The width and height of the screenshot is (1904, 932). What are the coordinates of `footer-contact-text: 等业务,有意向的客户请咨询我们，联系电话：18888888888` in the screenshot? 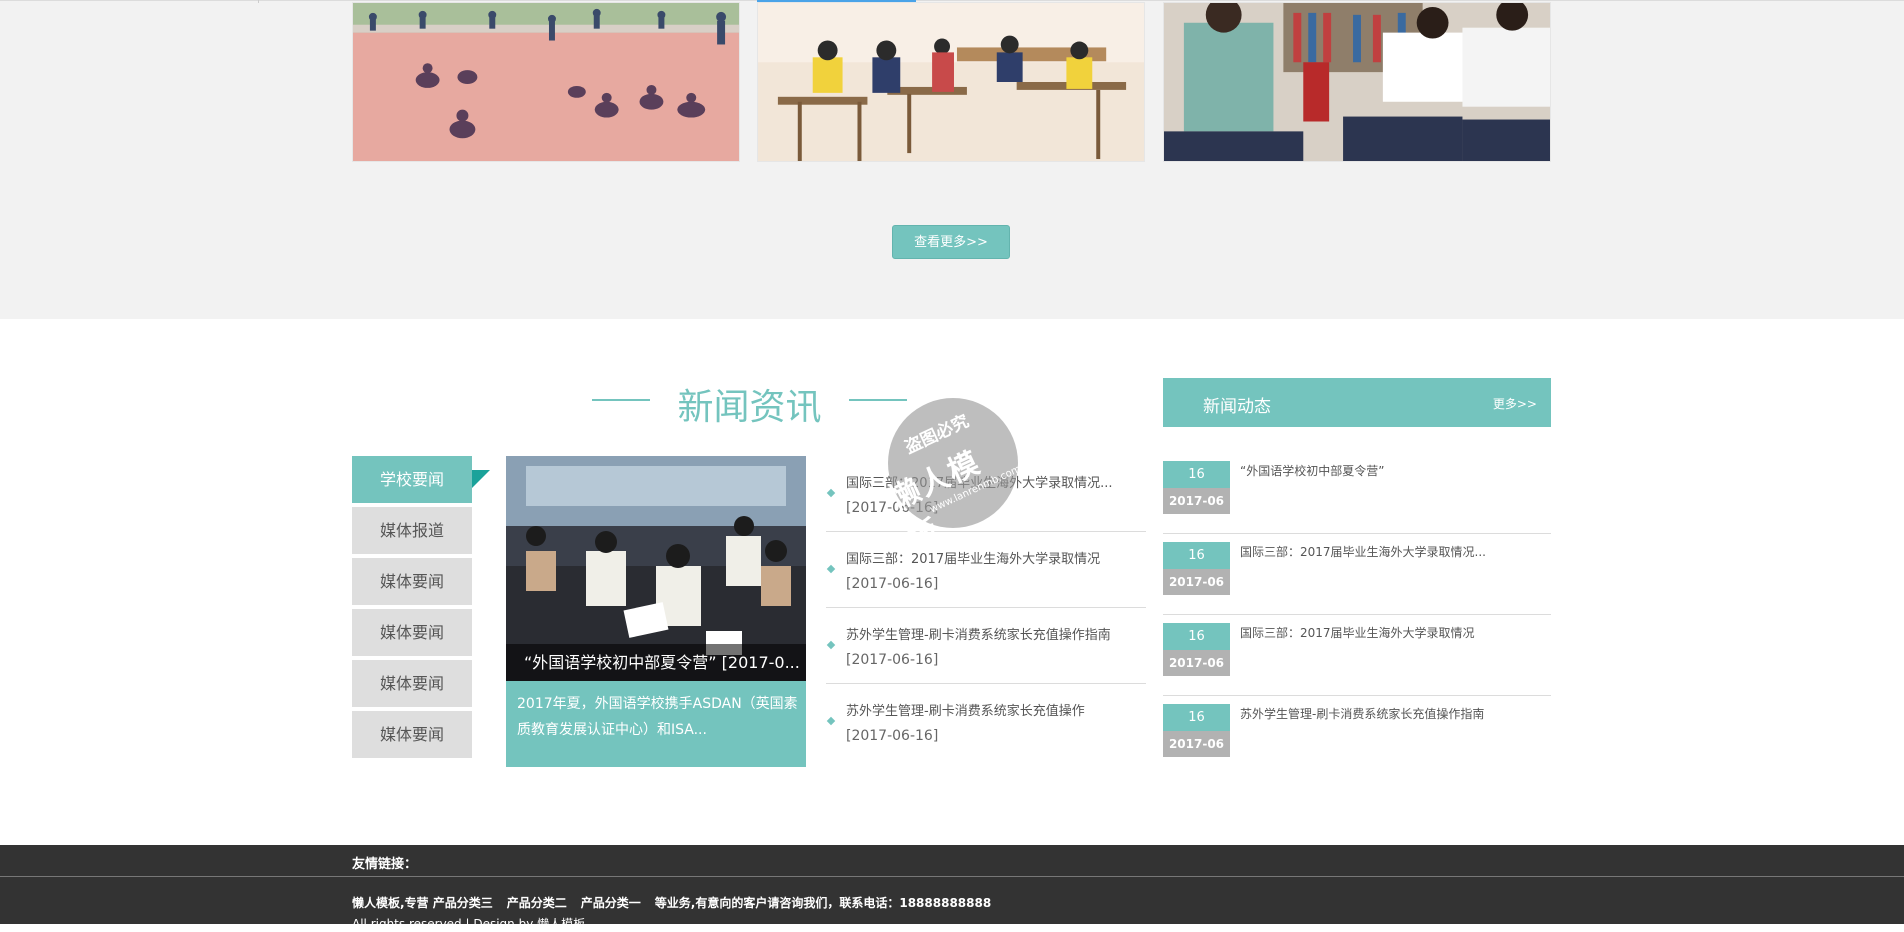 It's located at (823, 903).